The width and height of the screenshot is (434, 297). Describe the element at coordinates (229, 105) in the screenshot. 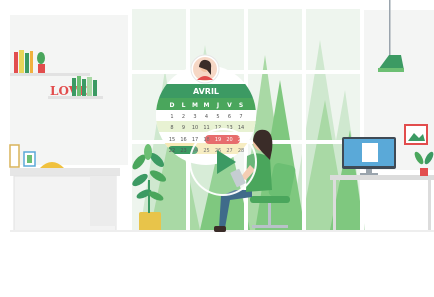

I see `calendar-weekday: V` at that location.